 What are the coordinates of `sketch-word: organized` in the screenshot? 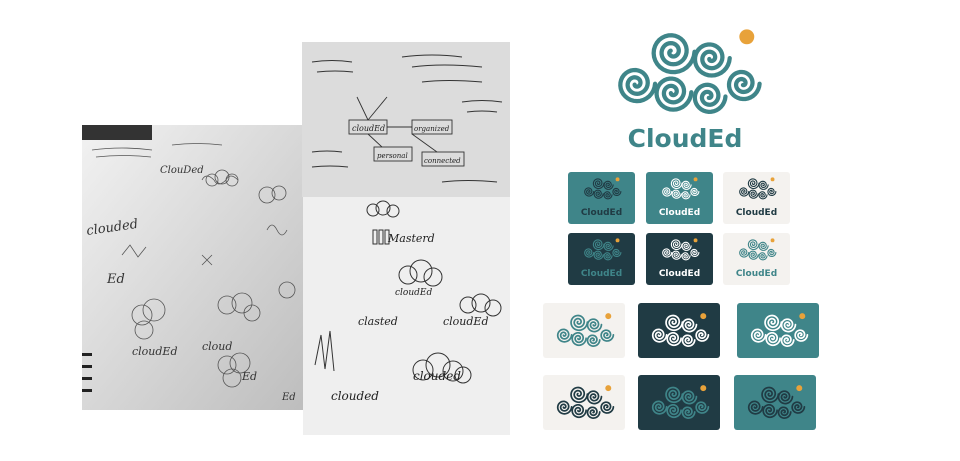 It's located at (432, 129).